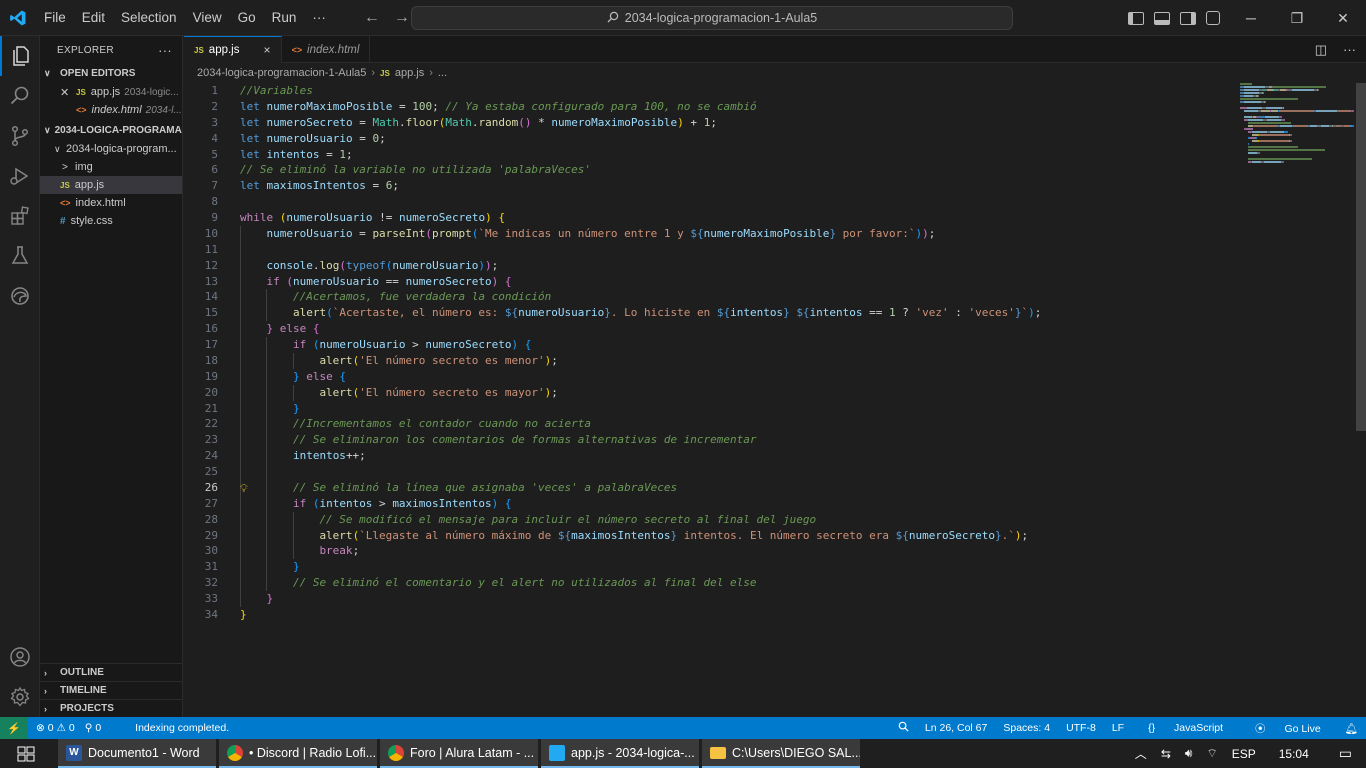 This screenshot has width=1366, height=768. I want to click on code-line: 17 if (numeroUsuario > numeroSecreto) {, so click(769, 345).